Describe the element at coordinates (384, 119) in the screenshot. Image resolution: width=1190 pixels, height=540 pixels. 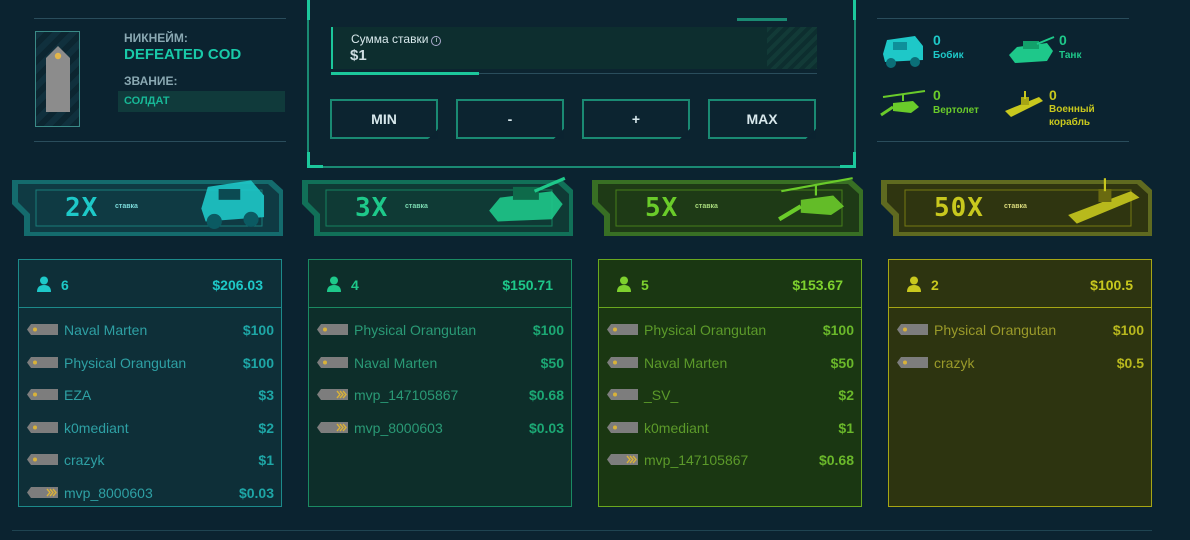
I see `min-bet-button: MIN` at that location.